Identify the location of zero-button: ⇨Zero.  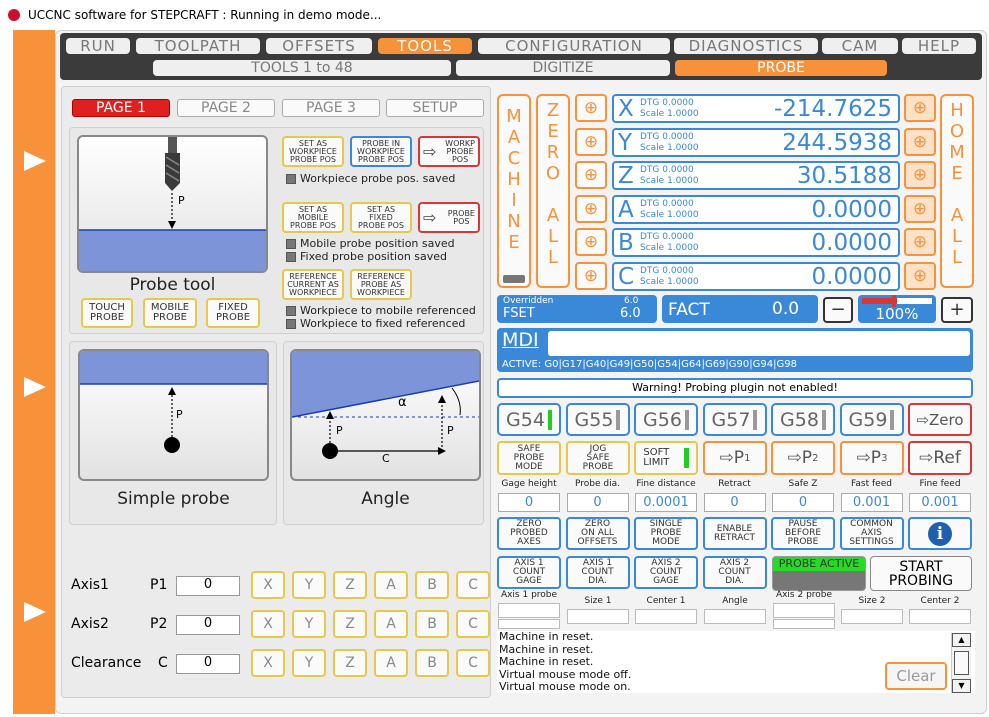
(940, 419).